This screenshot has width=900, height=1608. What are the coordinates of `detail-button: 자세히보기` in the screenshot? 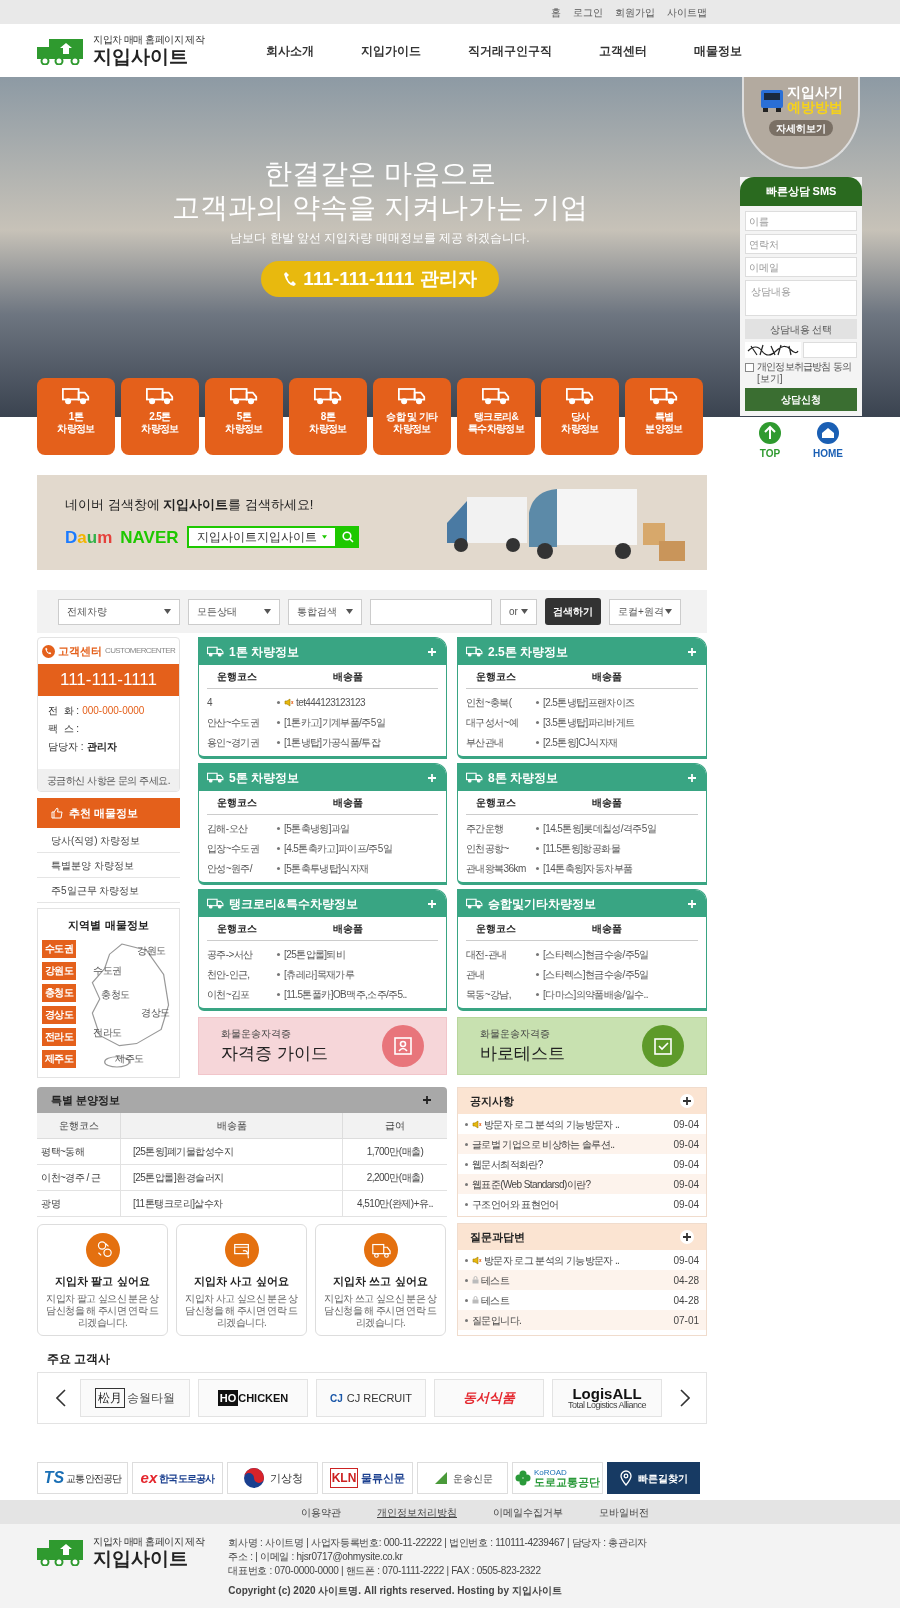 It's located at (801, 128).